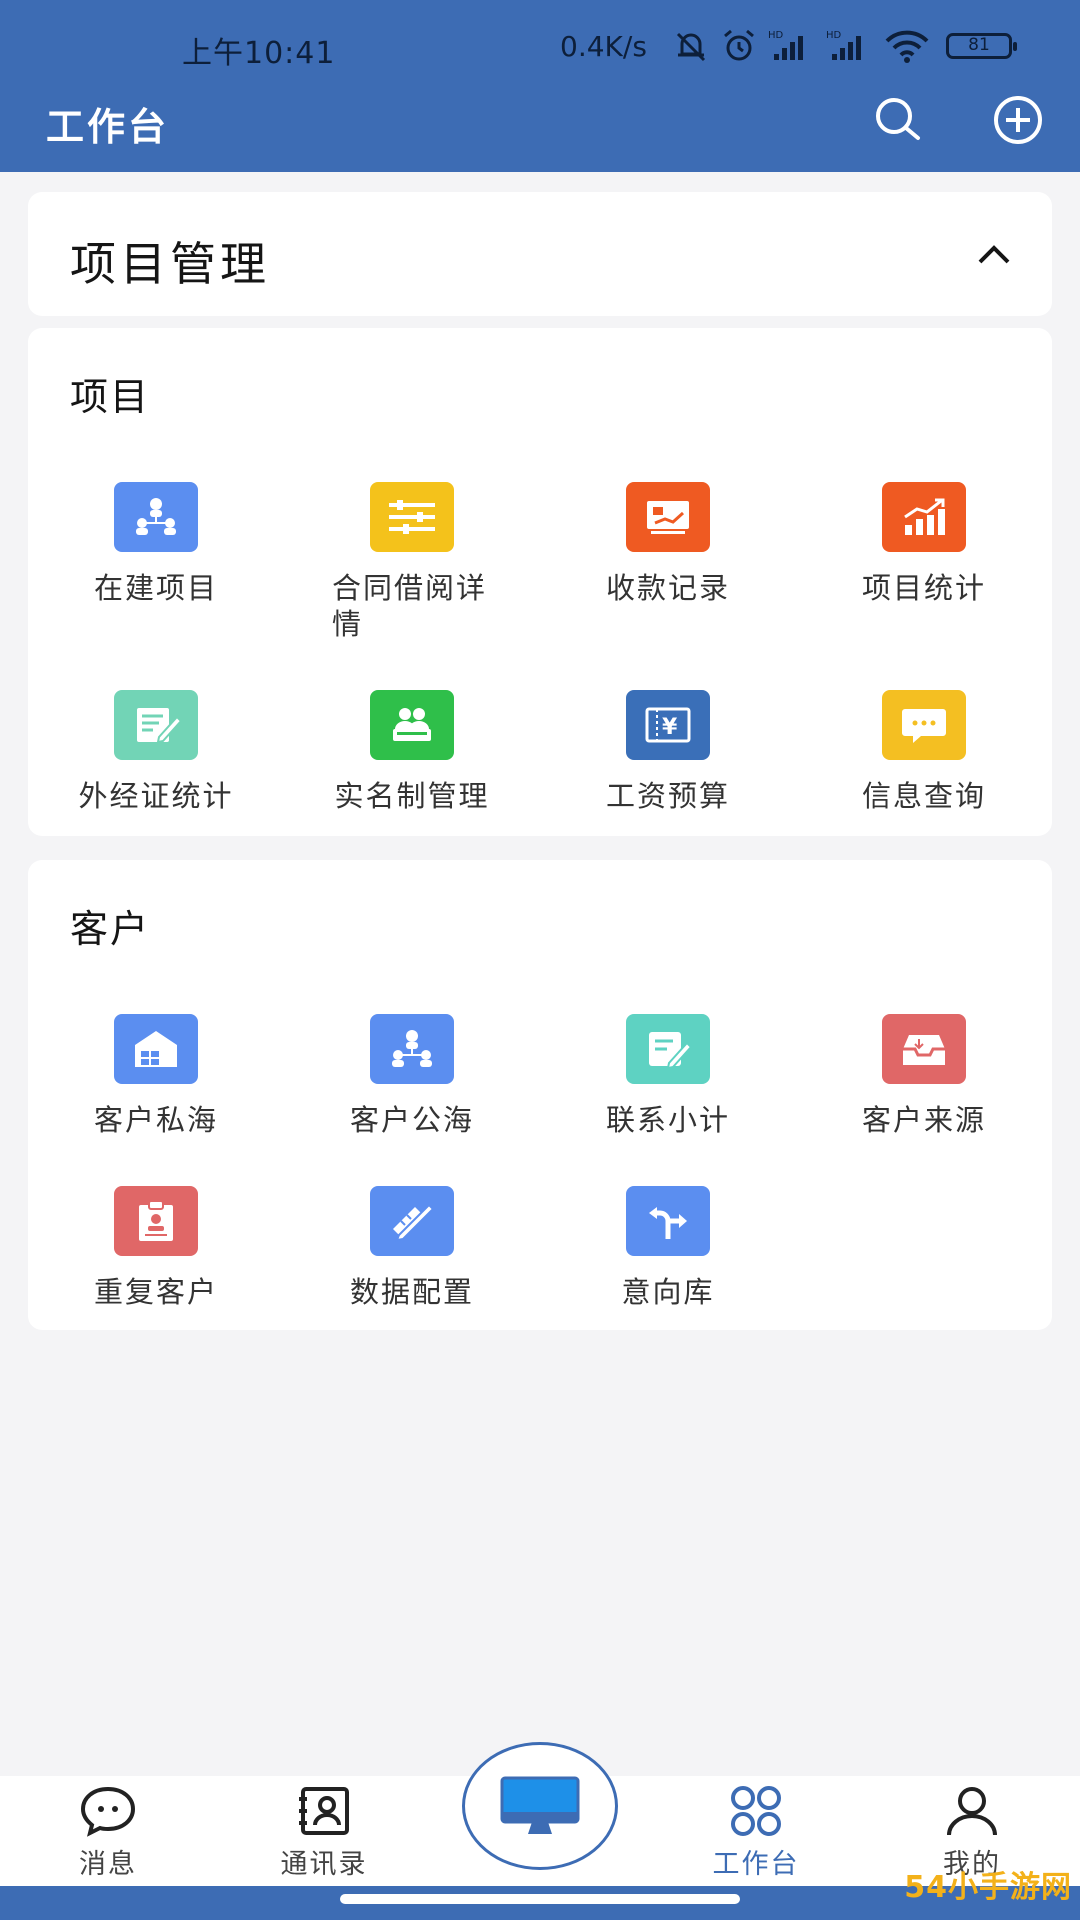 The width and height of the screenshot is (1080, 1920). What do you see at coordinates (156, 725) in the screenshot?
I see `certificate-edit-icon` at bounding box center [156, 725].